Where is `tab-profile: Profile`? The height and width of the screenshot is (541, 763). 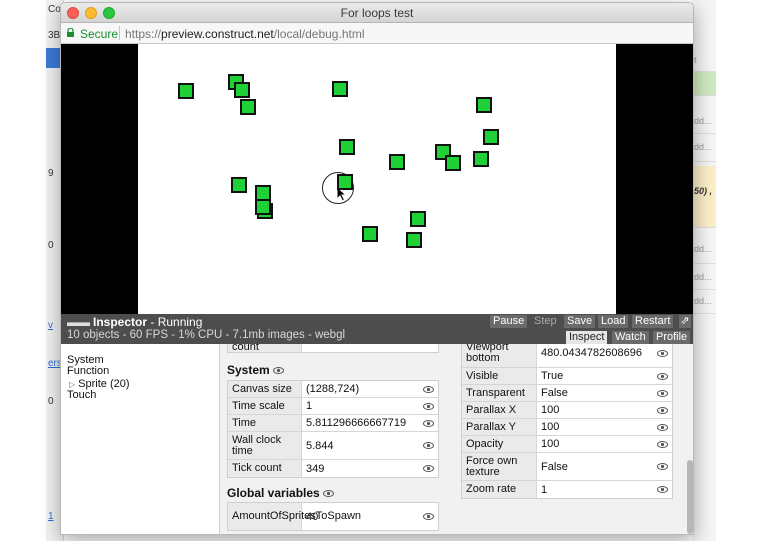
tab-profile: Profile is located at coordinates (672, 337).